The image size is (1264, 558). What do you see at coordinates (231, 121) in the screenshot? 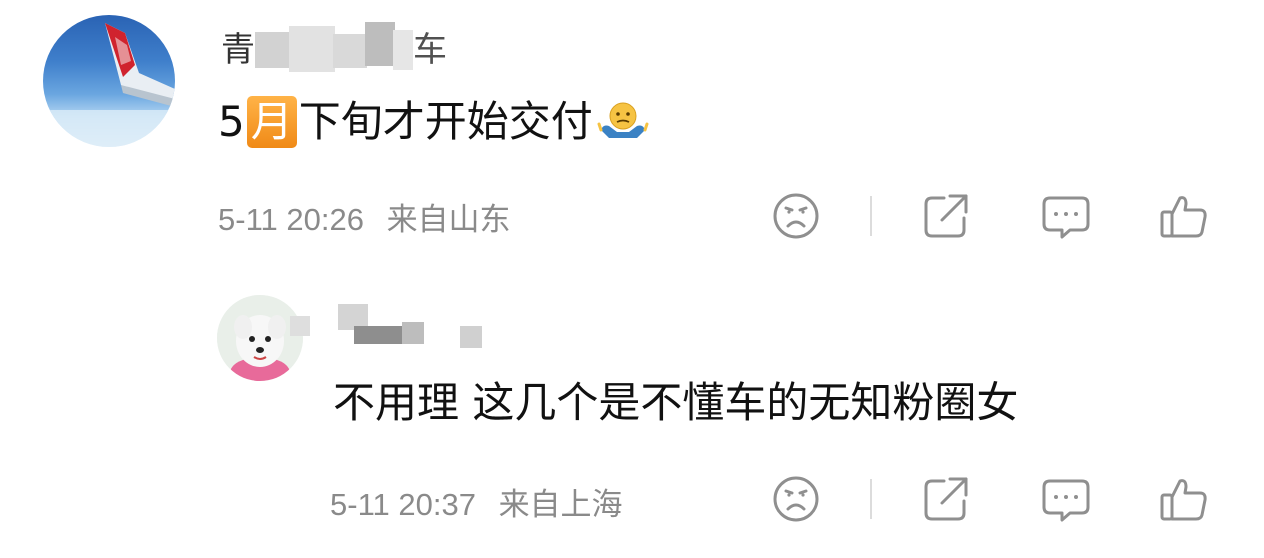
I see `comment-text-prefix: 5` at bounding box center [231, 121].